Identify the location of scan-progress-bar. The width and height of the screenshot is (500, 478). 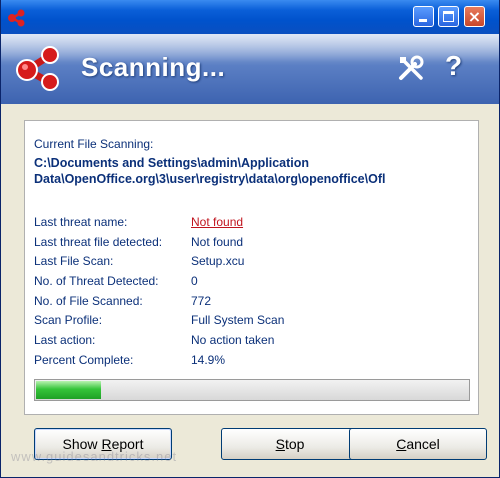
(252, 390).